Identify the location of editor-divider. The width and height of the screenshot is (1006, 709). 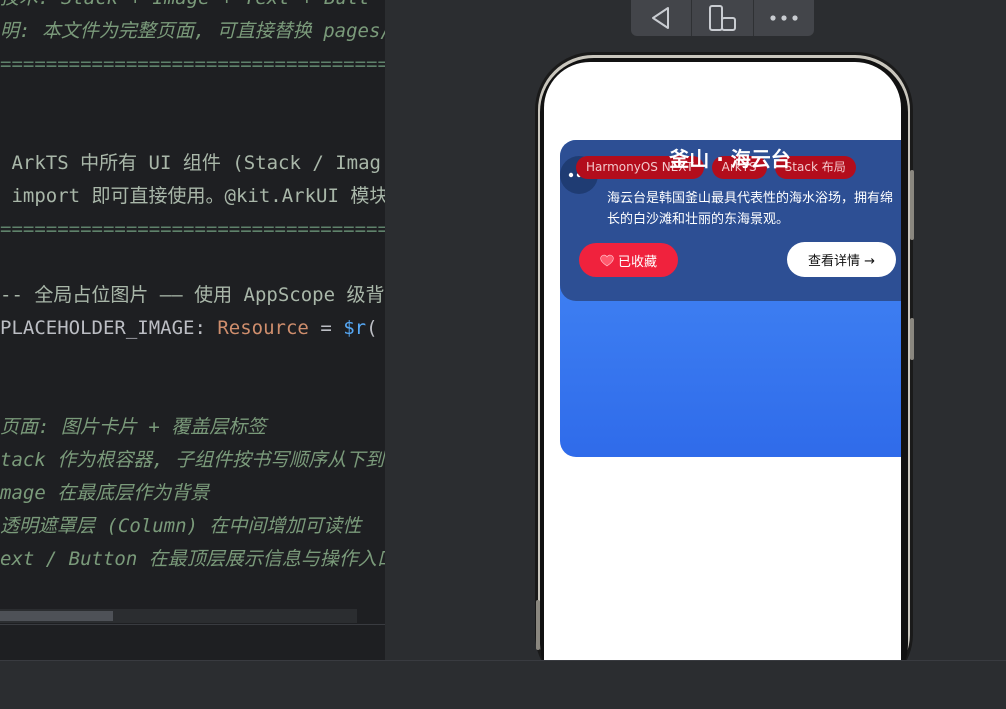
(192, 624).